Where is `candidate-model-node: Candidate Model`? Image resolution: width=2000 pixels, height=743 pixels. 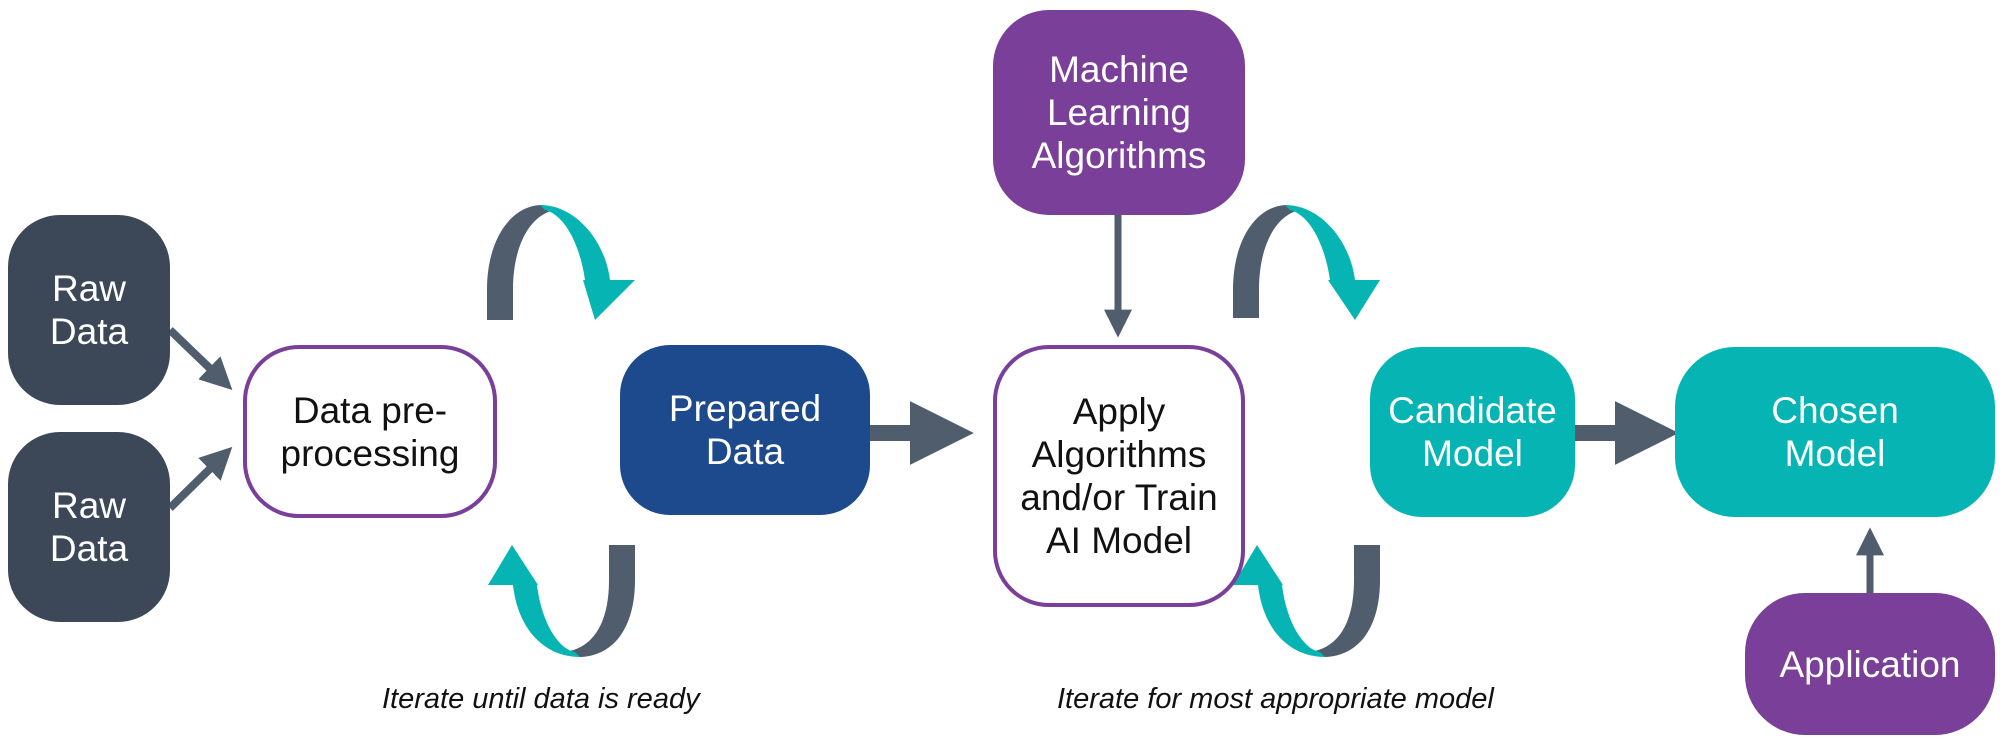 candidate-model-node: Candidate Model is located at coordinates (1472, 432).